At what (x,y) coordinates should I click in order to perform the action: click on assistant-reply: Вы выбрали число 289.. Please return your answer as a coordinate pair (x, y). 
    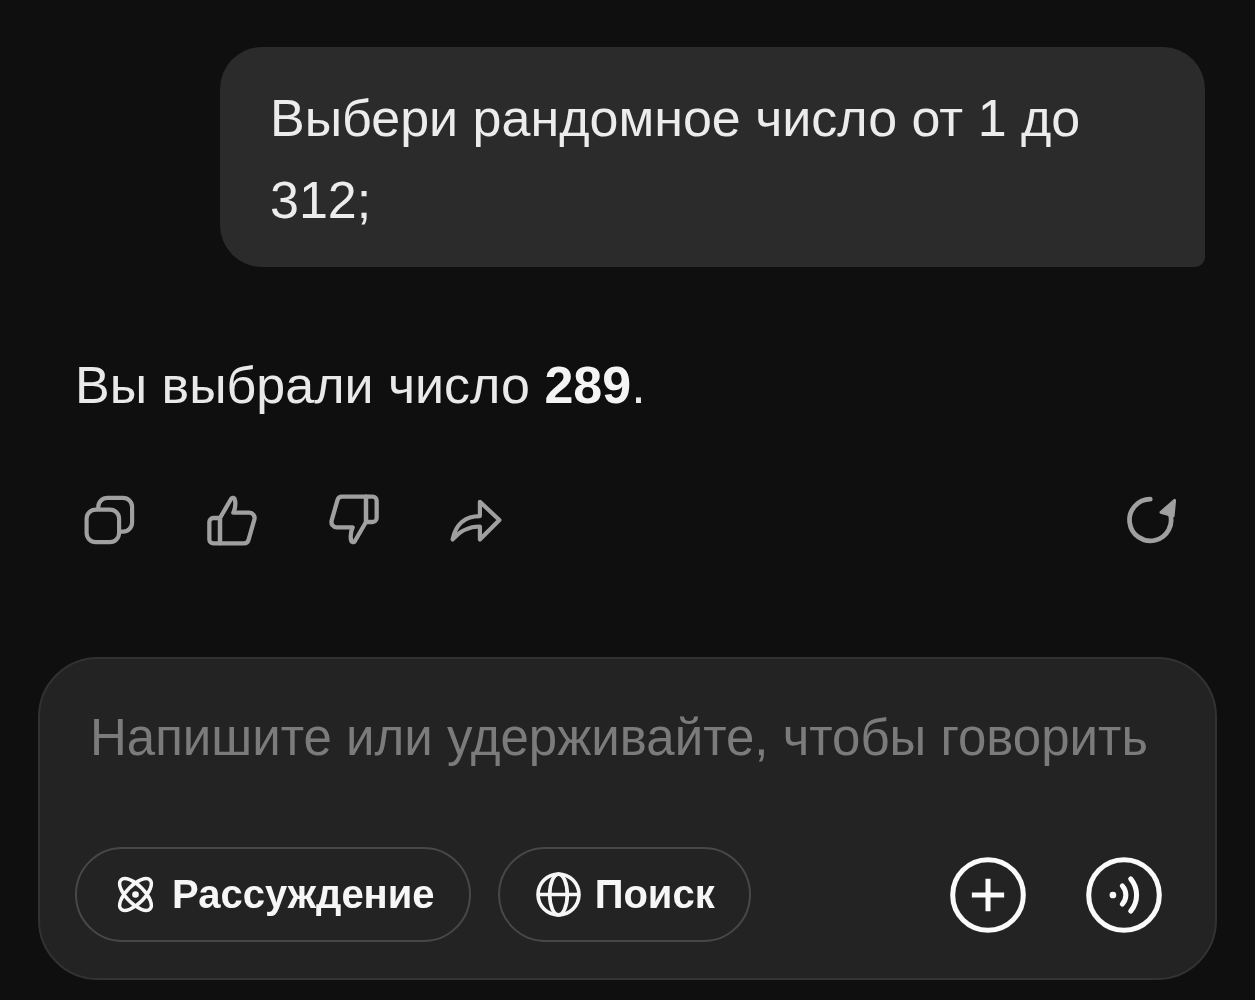
    Looking at the image, I should click on (361, 385).